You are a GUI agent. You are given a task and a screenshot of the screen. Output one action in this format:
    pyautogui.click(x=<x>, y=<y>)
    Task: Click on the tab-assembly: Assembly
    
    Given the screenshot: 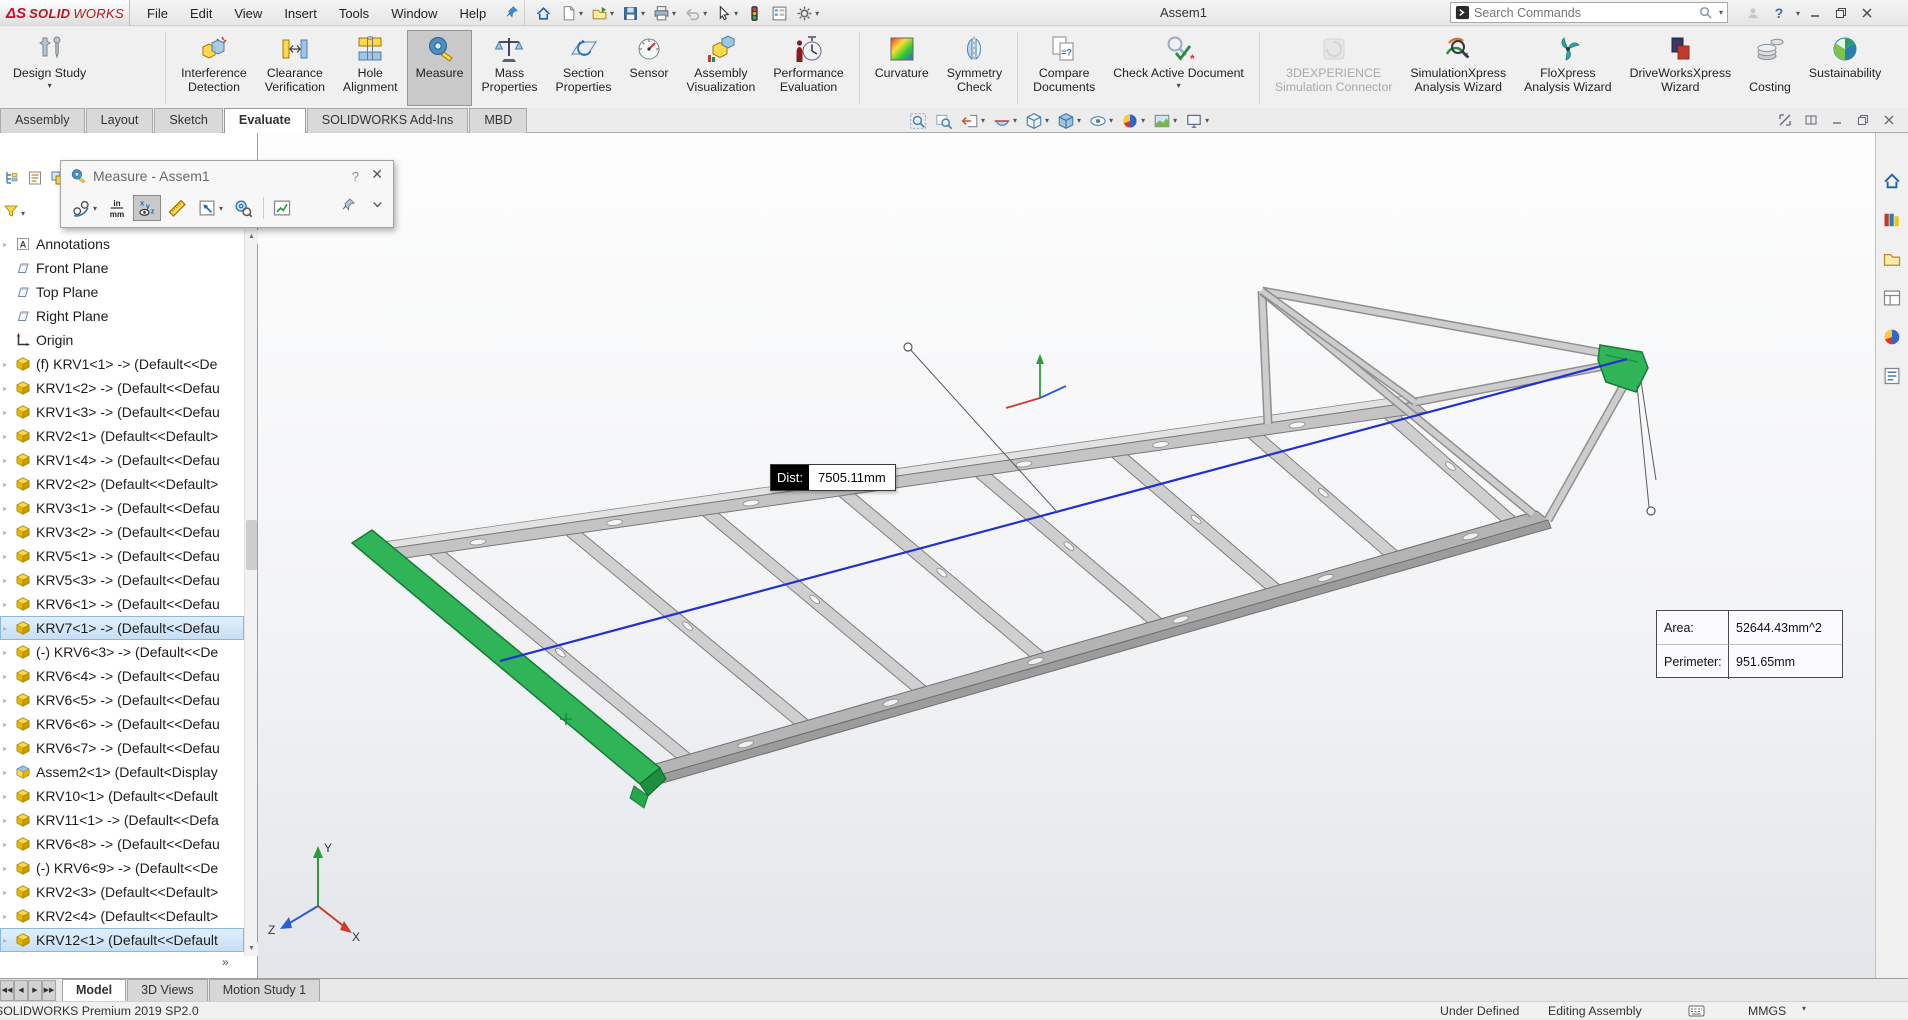 What is the action you would take?
    pyautogui.click(x=42, y=120)
    